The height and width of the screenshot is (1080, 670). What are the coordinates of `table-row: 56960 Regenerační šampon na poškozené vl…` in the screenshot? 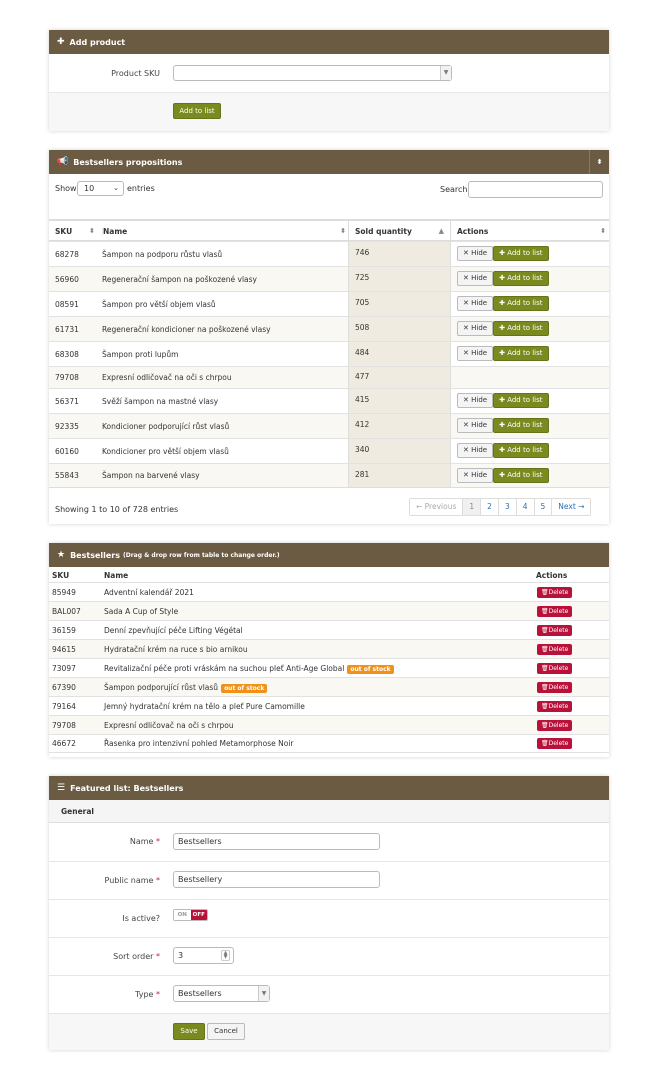 It's located at (329, 278).